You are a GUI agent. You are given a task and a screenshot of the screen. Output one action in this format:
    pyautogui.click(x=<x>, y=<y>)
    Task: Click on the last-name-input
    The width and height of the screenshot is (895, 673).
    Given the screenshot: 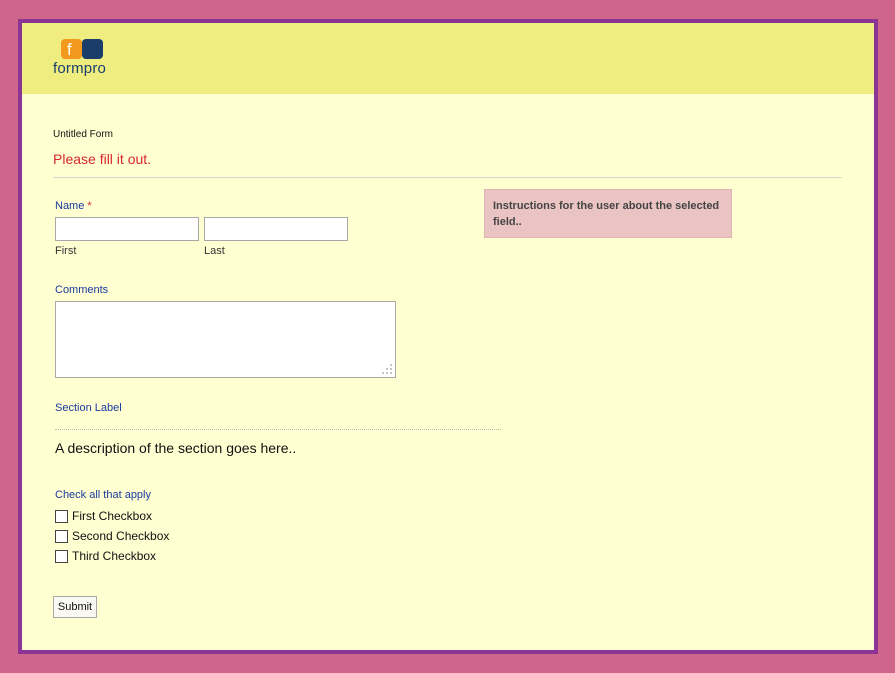 What is the action you would take?
    pyautogui.click(x=276, y=229)
    